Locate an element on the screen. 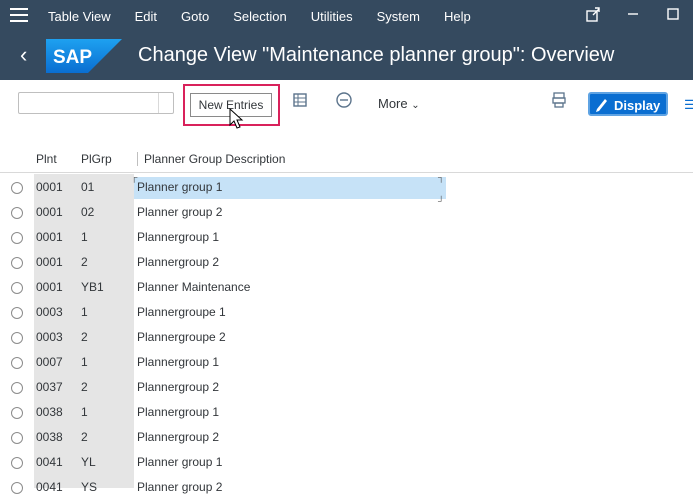 Image resolution: width=693 pixels, height=501 pixels. back-icon: ‹ is located at coordinates (23, 55).